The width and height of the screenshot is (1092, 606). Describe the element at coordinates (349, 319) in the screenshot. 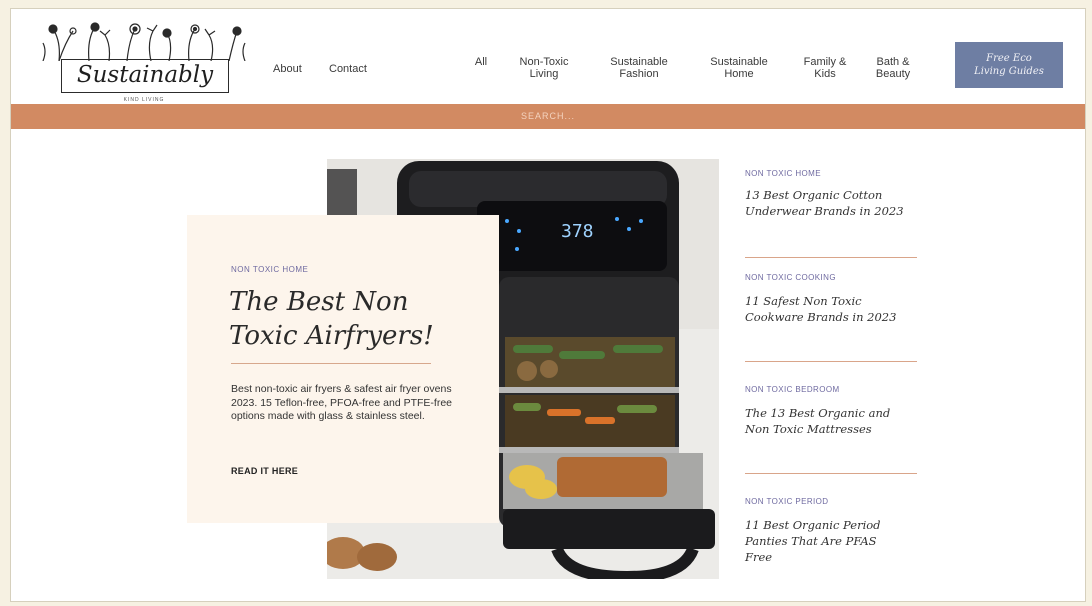

I see `featured-title: The Best Non Toxic Airfryers!` at that location.